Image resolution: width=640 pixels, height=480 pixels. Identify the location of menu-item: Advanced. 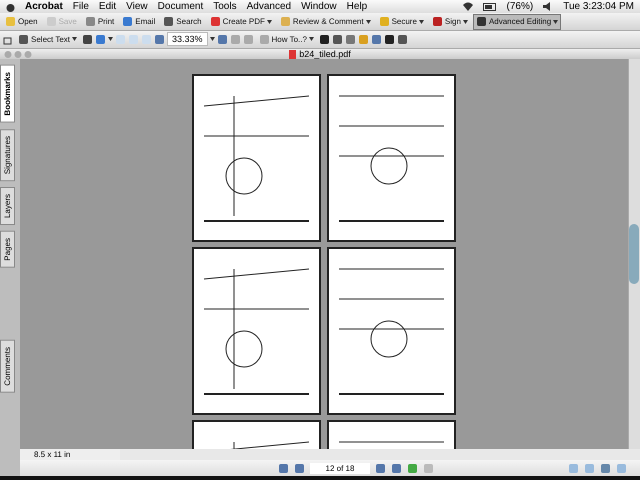
(269, 6).